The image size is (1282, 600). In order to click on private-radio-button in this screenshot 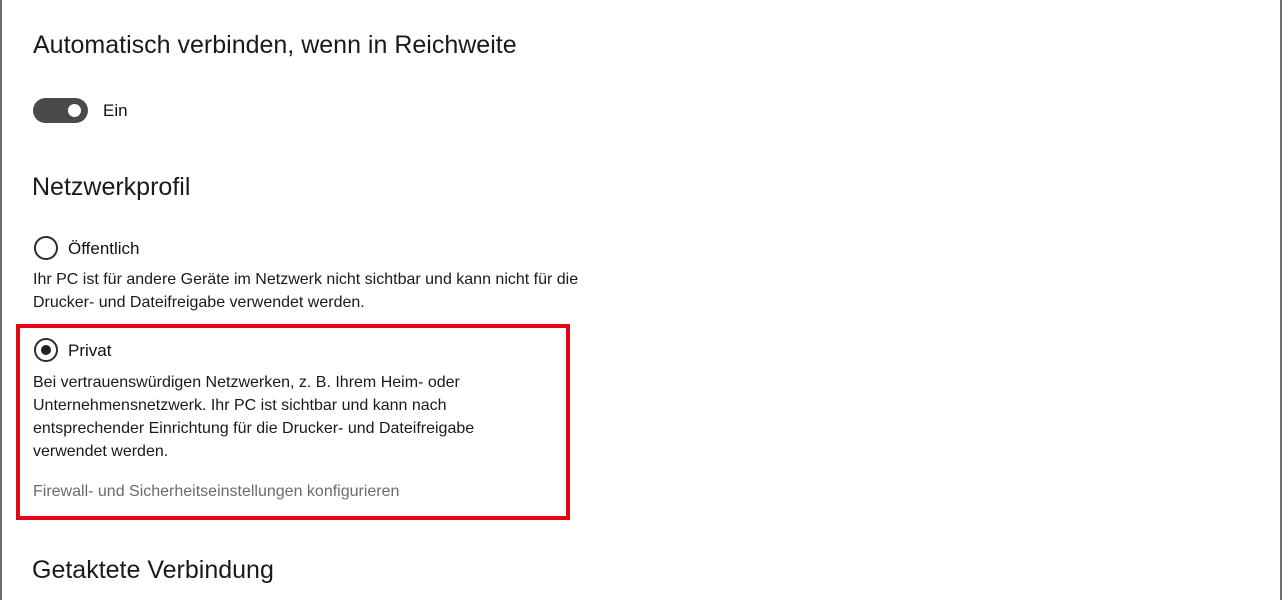, I will do `click(46, 350)`.